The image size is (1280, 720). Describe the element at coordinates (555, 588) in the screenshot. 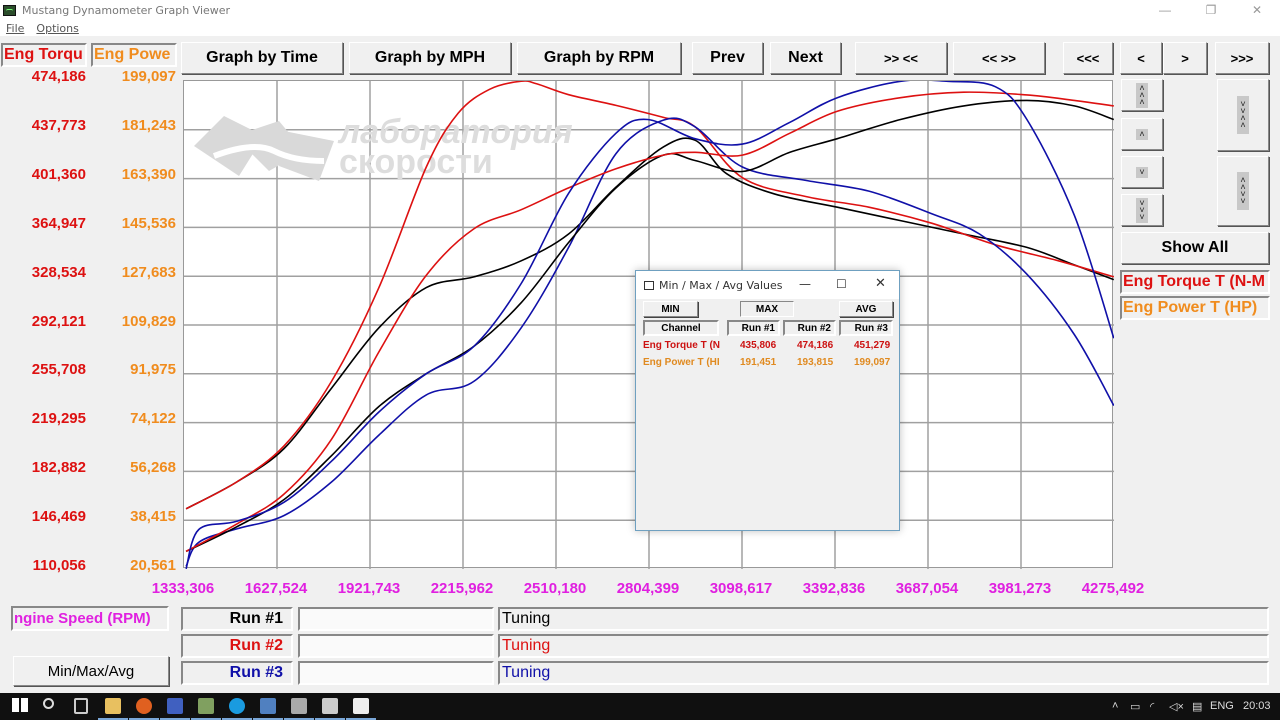

I see `x-tick-label: 2510,180` at that location.